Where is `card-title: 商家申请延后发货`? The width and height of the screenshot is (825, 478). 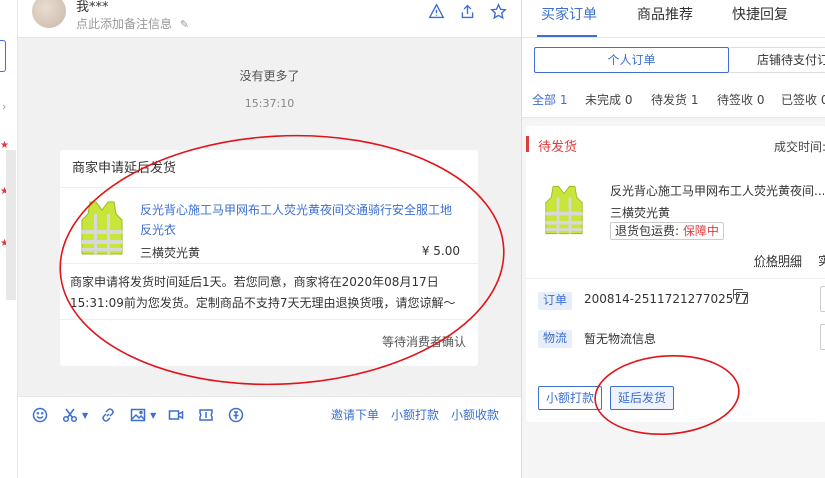 card-title: 商家申请延后发货 is located at coordinates (269, 169).